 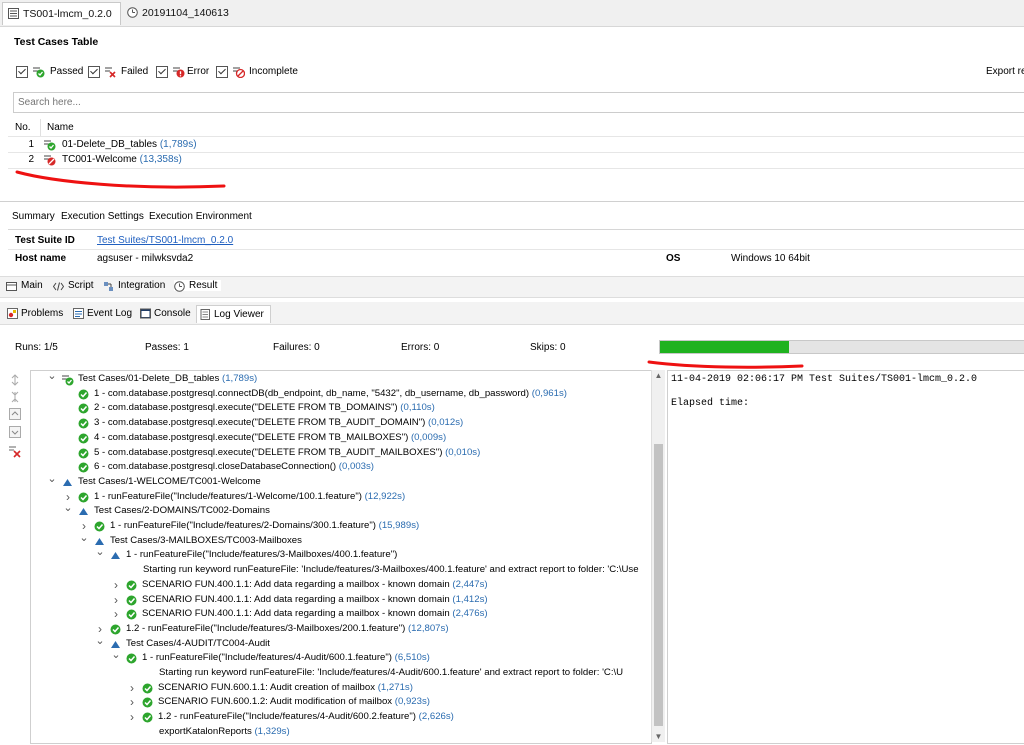 I want to click on next-failure-icon, so click(x=15, y=432).